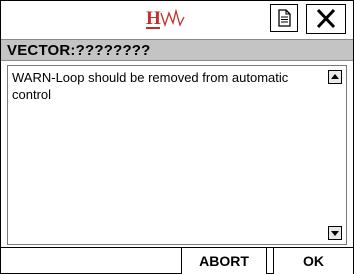  Describe the element at coordinates (335, 77) in the screenshot. I see `scroll-up-arrow-icon` at that location.